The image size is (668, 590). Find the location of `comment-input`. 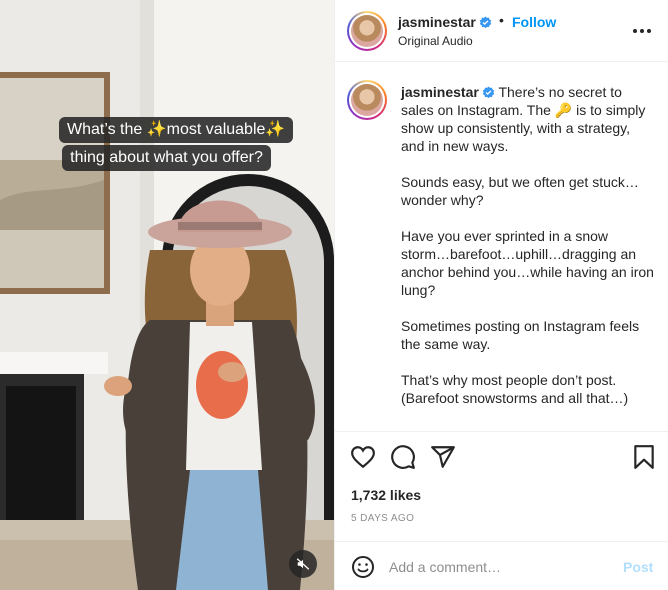

comment-input is located at coordinates (499, 567).